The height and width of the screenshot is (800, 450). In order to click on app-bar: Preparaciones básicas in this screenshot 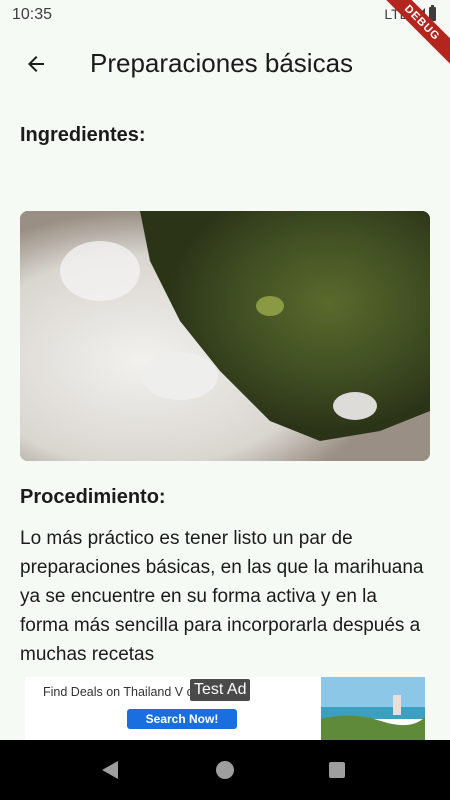, I will do `click(225, 64)`.